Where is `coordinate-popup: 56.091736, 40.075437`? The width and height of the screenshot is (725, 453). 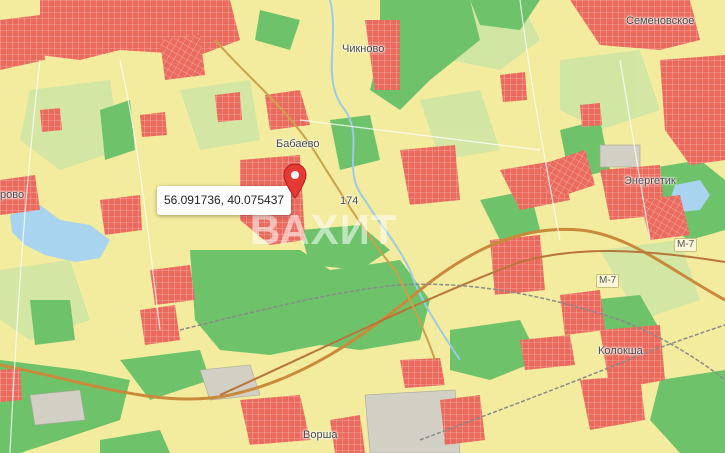 coordinate-popup: 56.091736, 40.075437 is located at coordinates (224, 200).